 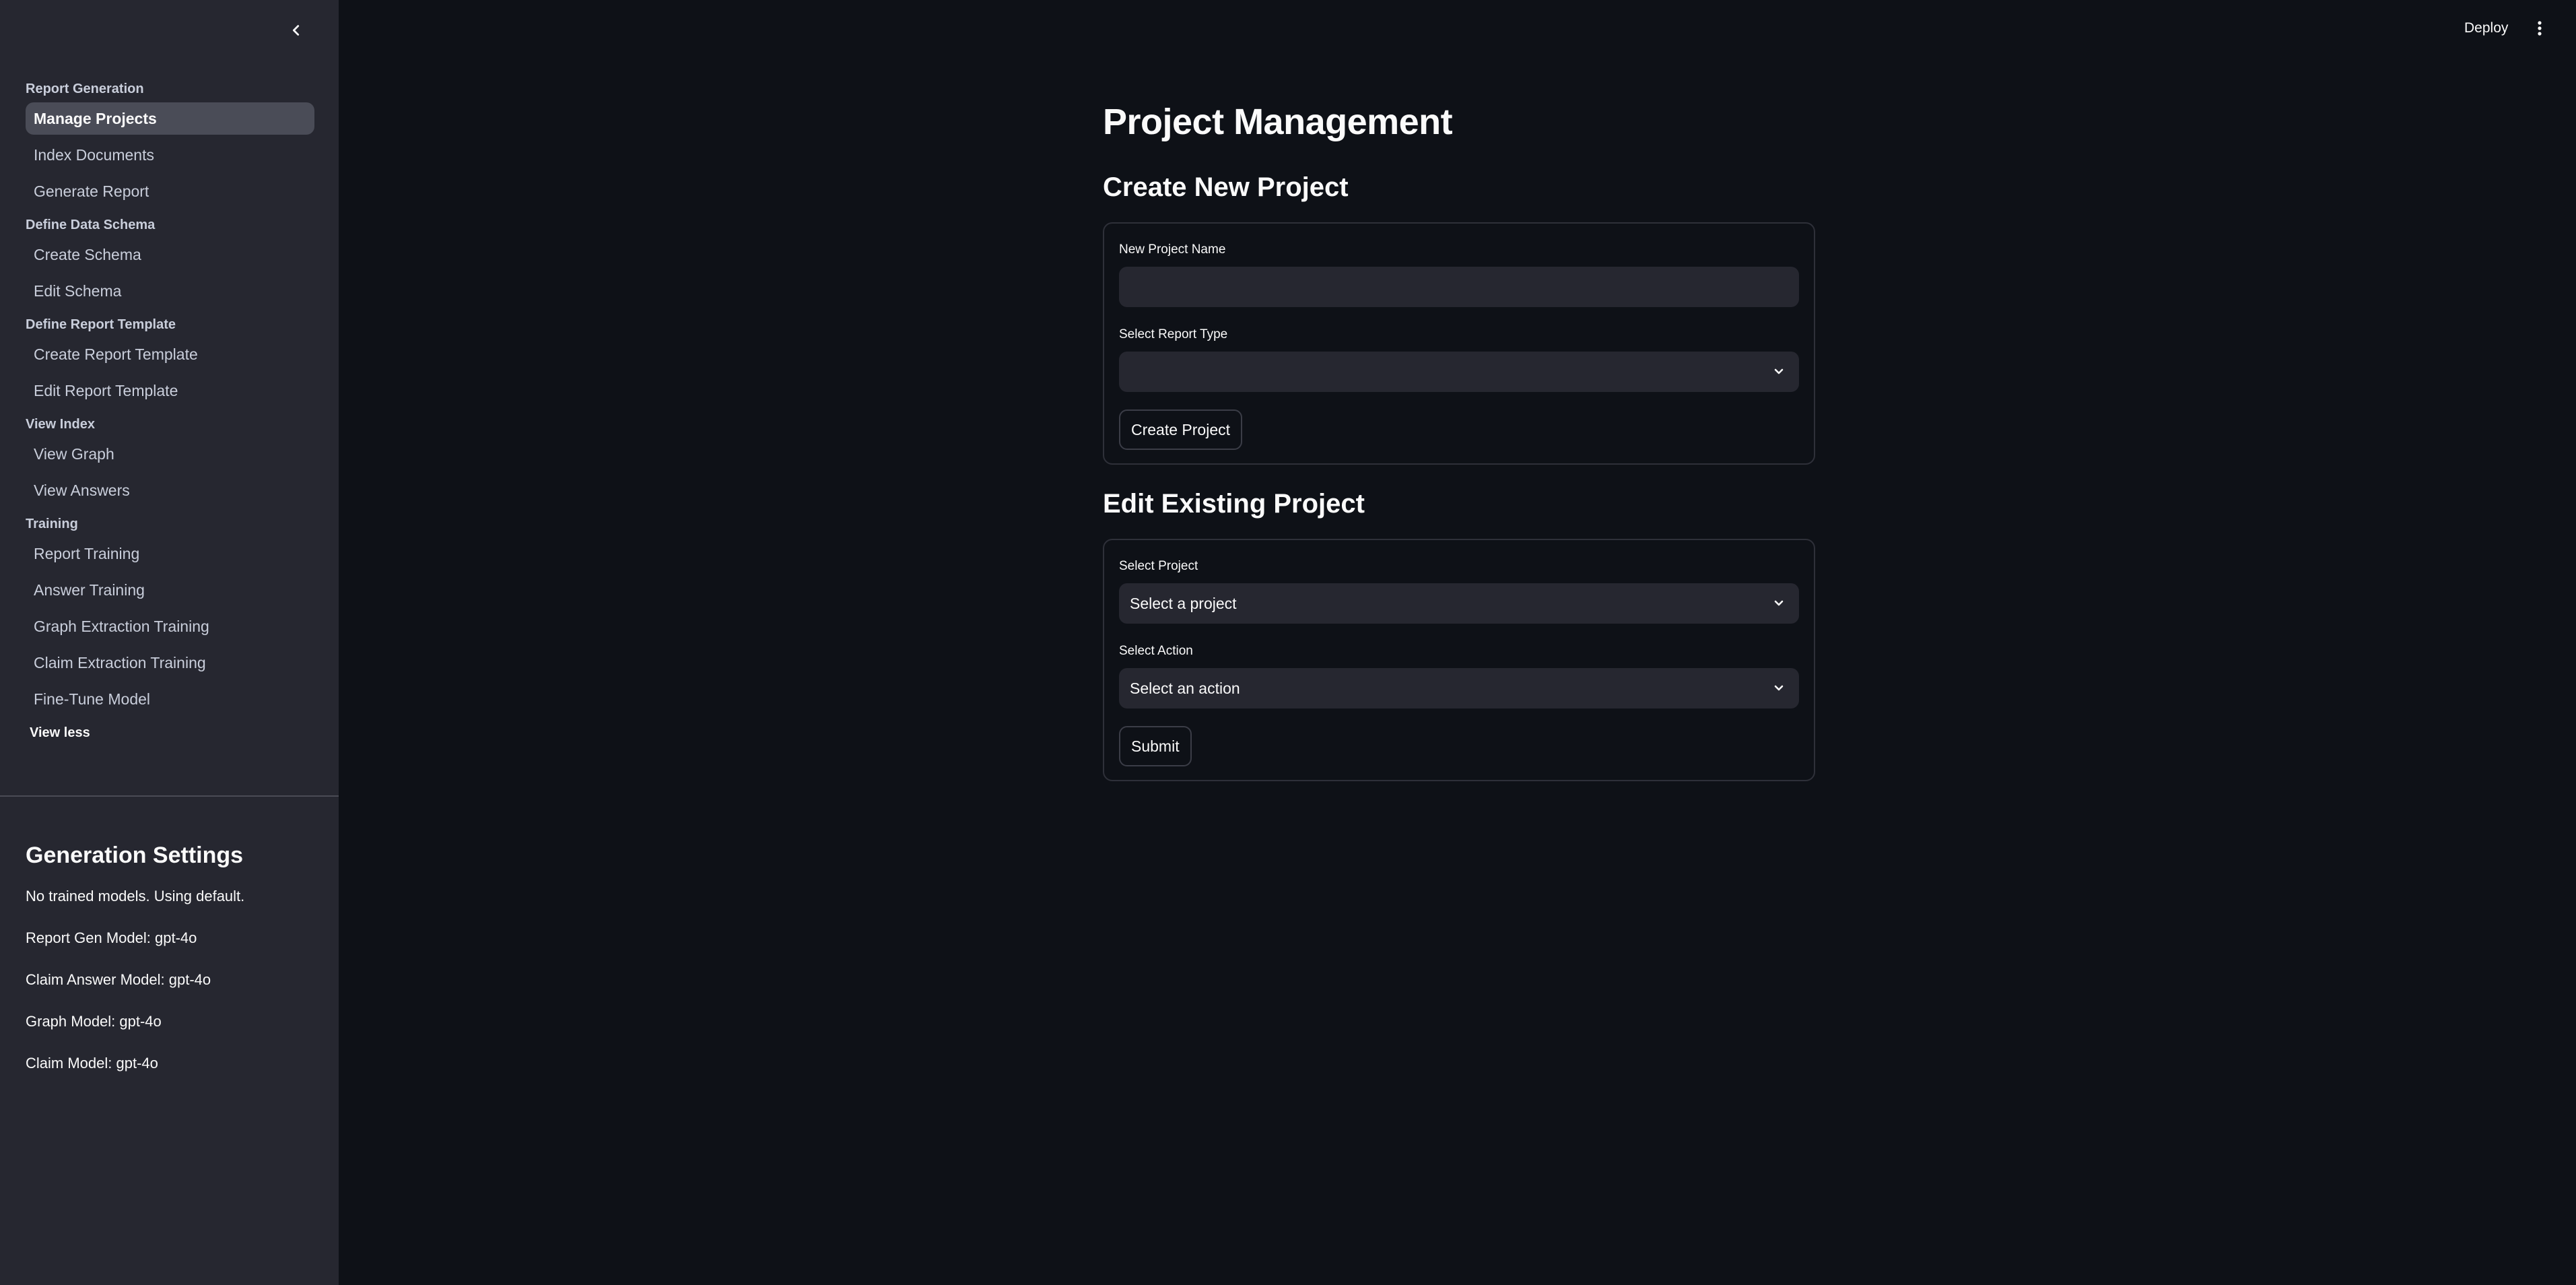 What do you see at coordinates (135, 896) in the screenshot?
I see `generation-status-text: No trained models. Using default.` at bounding box center [135, 896].